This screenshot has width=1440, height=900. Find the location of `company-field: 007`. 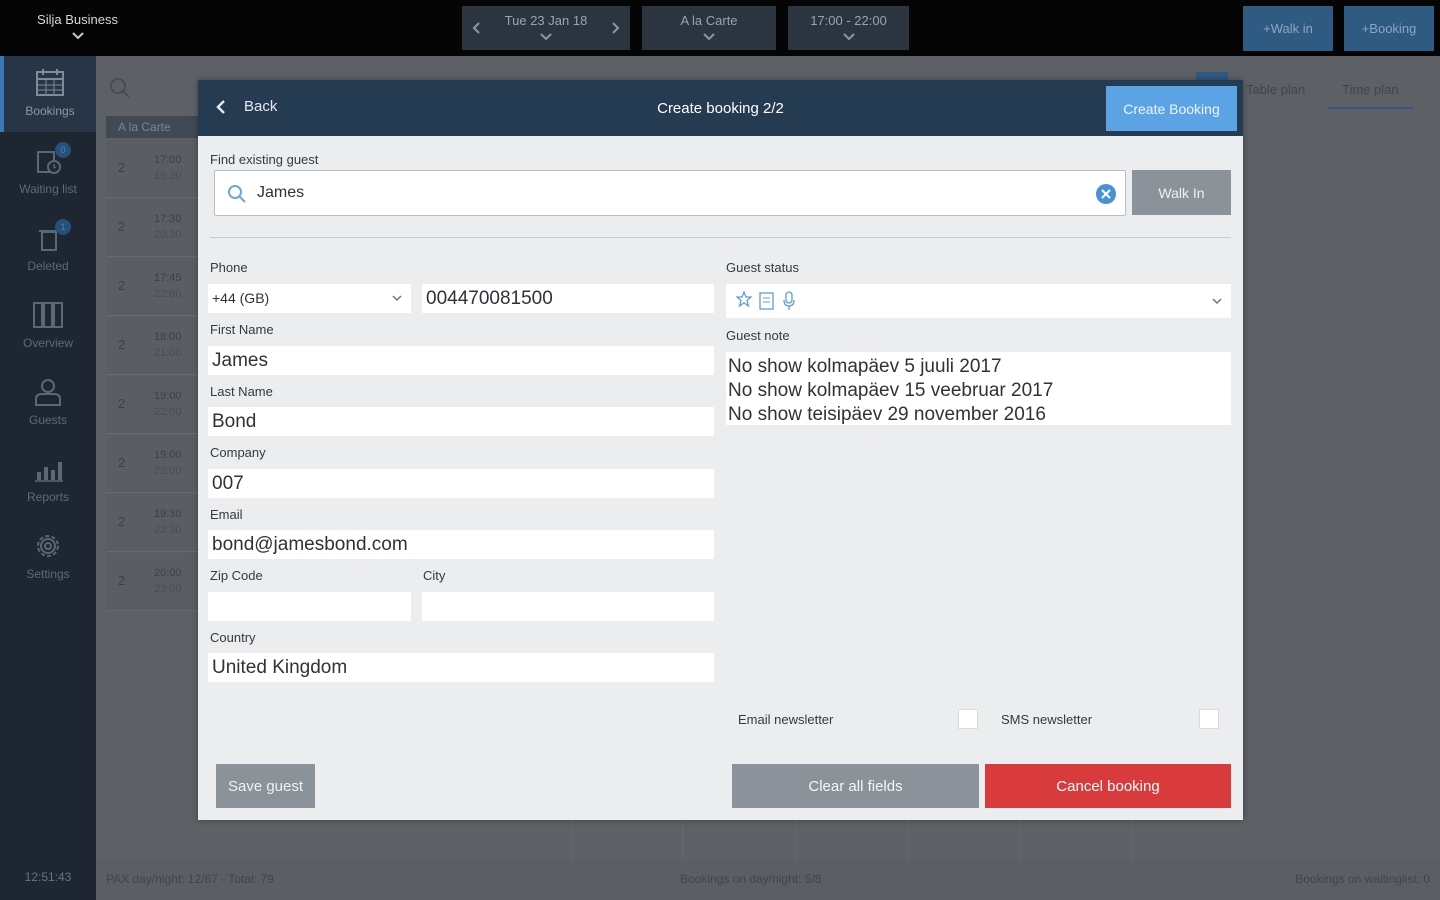

company-field: 007 is located at coordinates (461, 483).